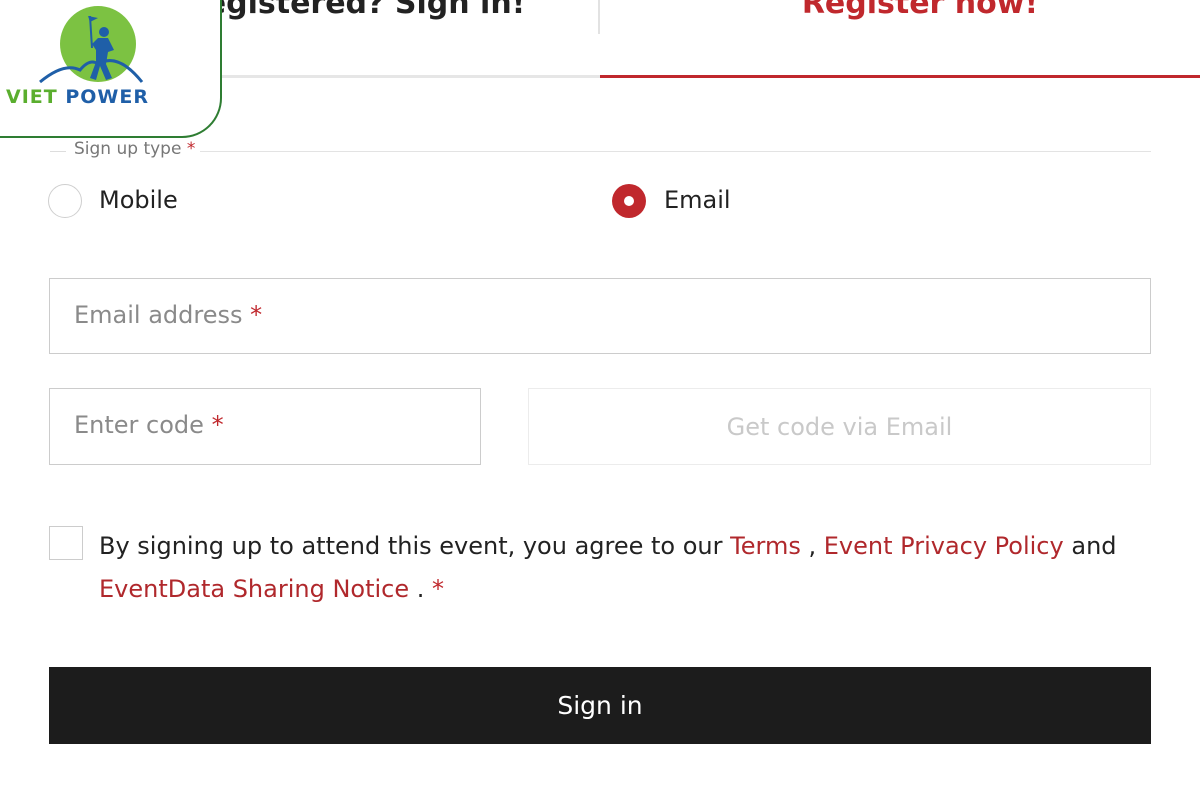 The image size is (1200, 800). Describe the element at coordinates (265, 426) in the screenshot. I see `code-field: Enter code *` at that location.